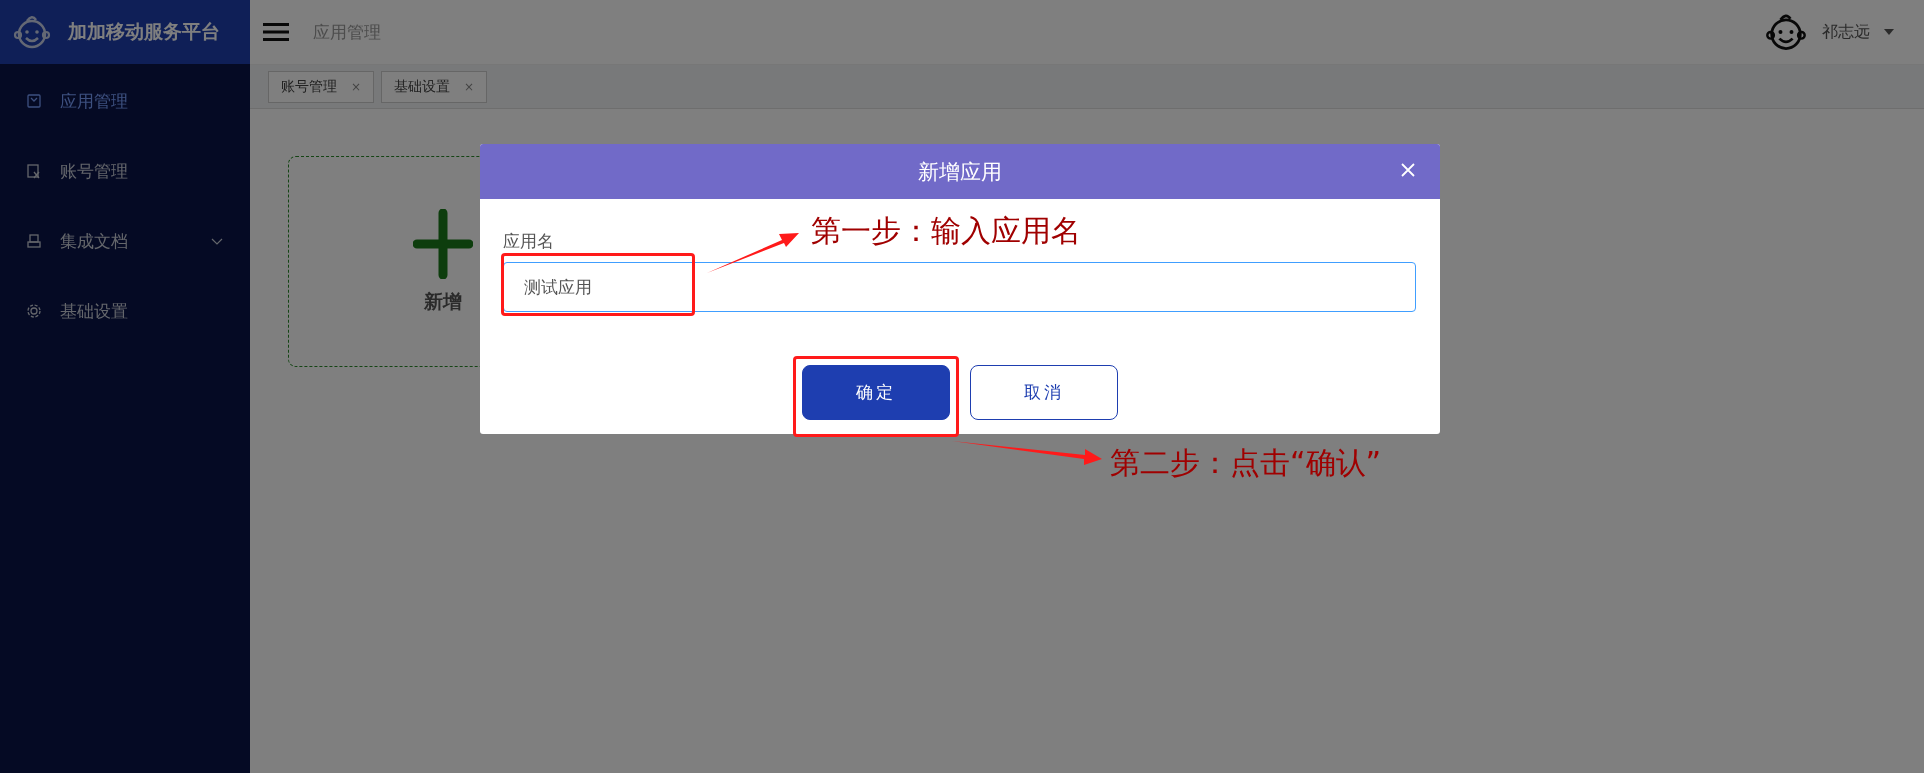 This screenshot has height=773, width=1924. Describe the element at coordinates (144, 31) in the screenshot. I see `app-title: 加加移动服务平台` at that location.